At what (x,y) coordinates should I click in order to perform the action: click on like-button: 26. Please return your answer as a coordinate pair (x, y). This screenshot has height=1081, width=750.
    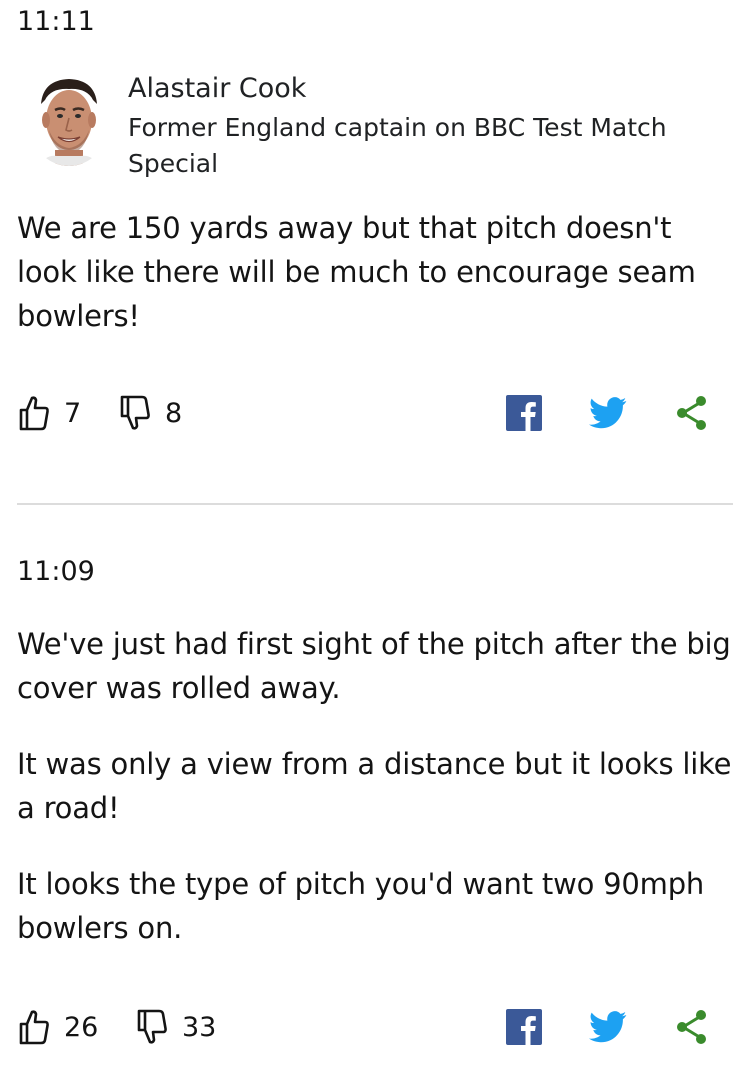
    Looking at the image, I should click on (58, 1027).